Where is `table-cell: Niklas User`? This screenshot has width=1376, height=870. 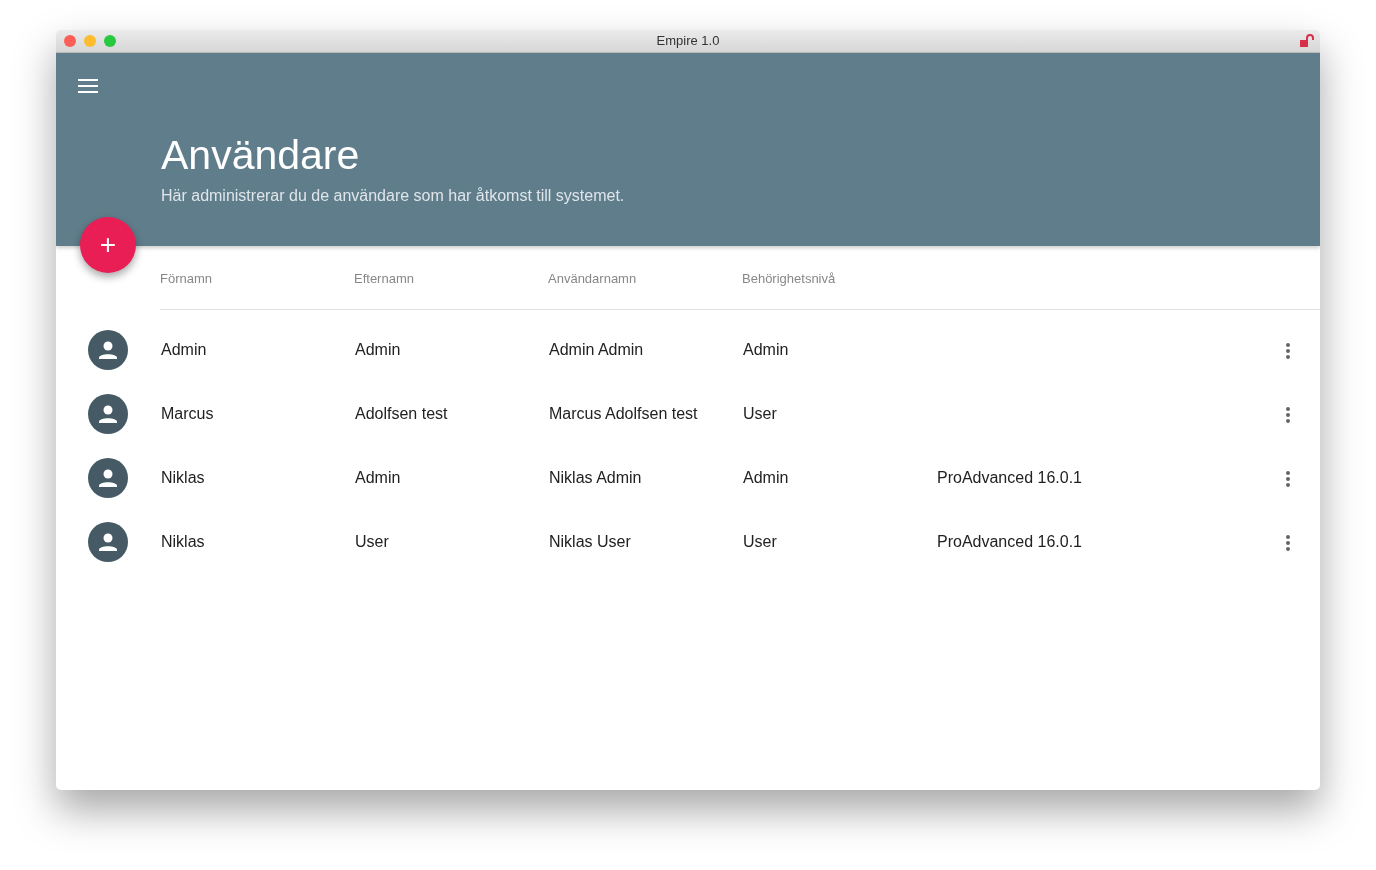 table-cell: Niklas User is located at coordinates (590, 541).